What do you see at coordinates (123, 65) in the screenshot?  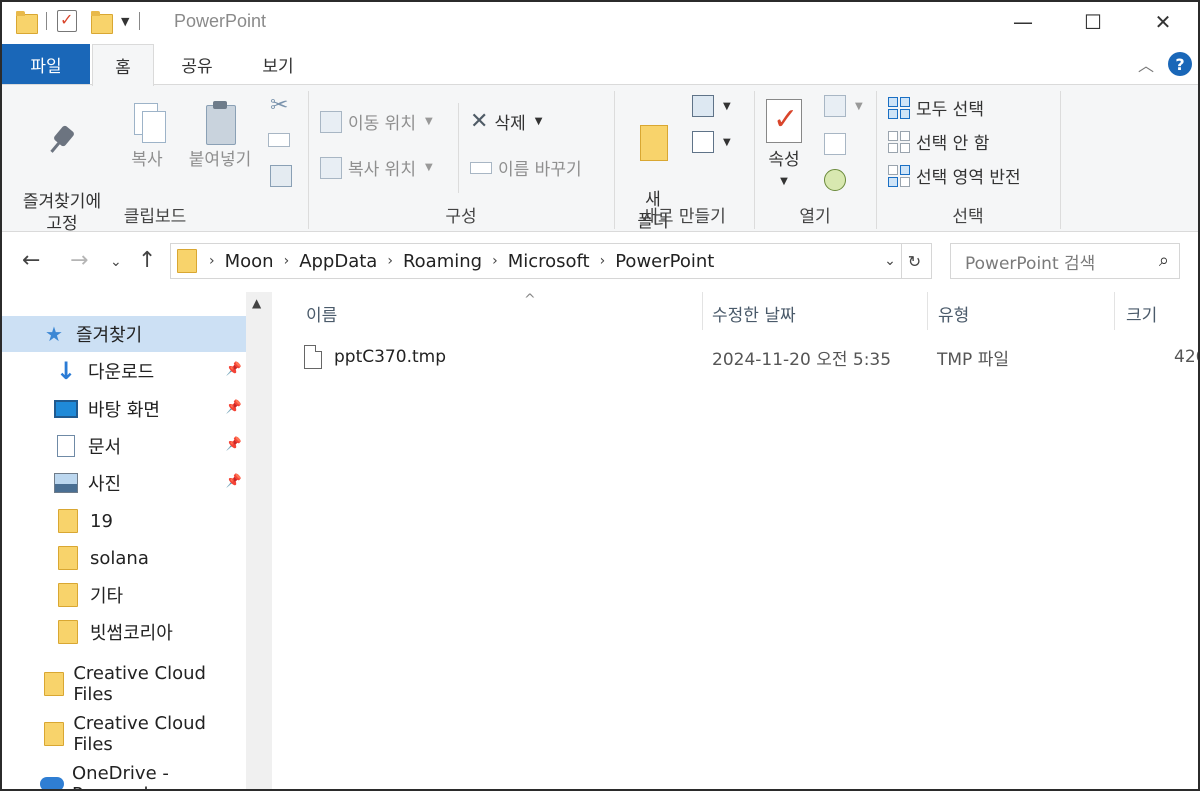 I see `tab-home: 홈` at bounding box center [123, 65].